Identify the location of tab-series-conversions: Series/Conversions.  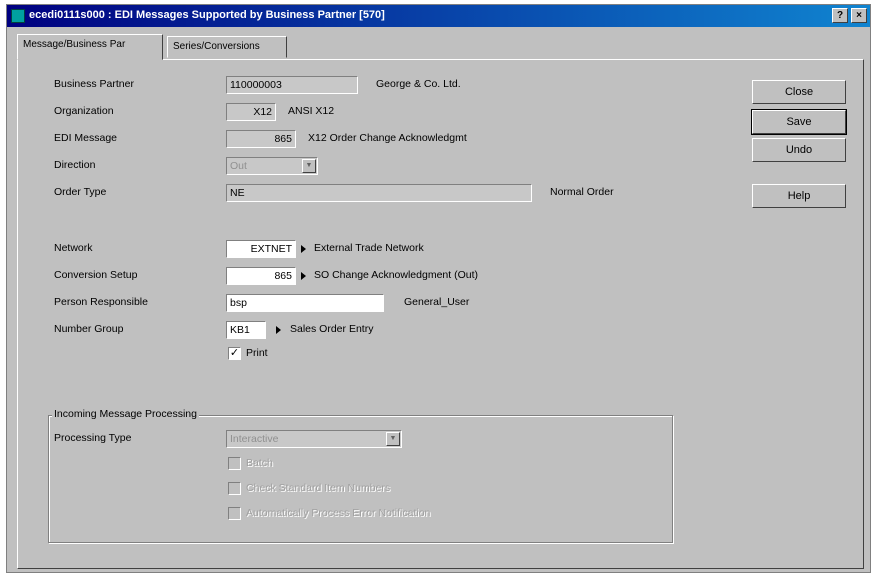
(227, 47).